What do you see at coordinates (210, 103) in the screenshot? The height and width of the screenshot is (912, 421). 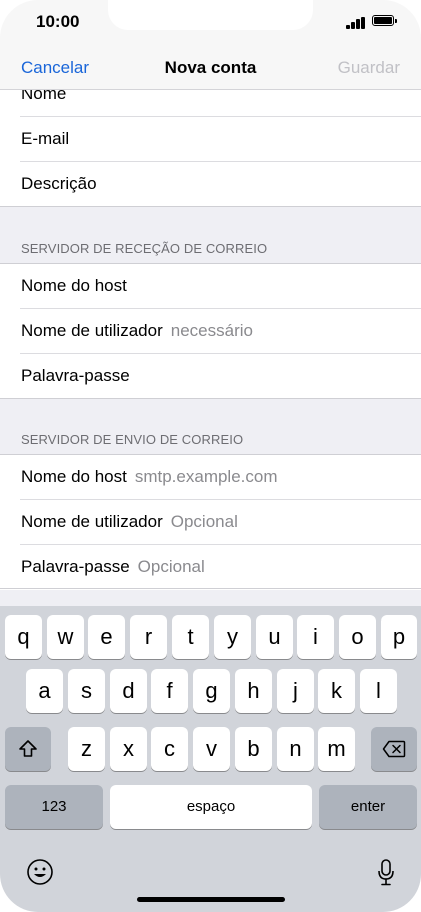 I see `name-field: Nome` at bounding box center [210, 103].